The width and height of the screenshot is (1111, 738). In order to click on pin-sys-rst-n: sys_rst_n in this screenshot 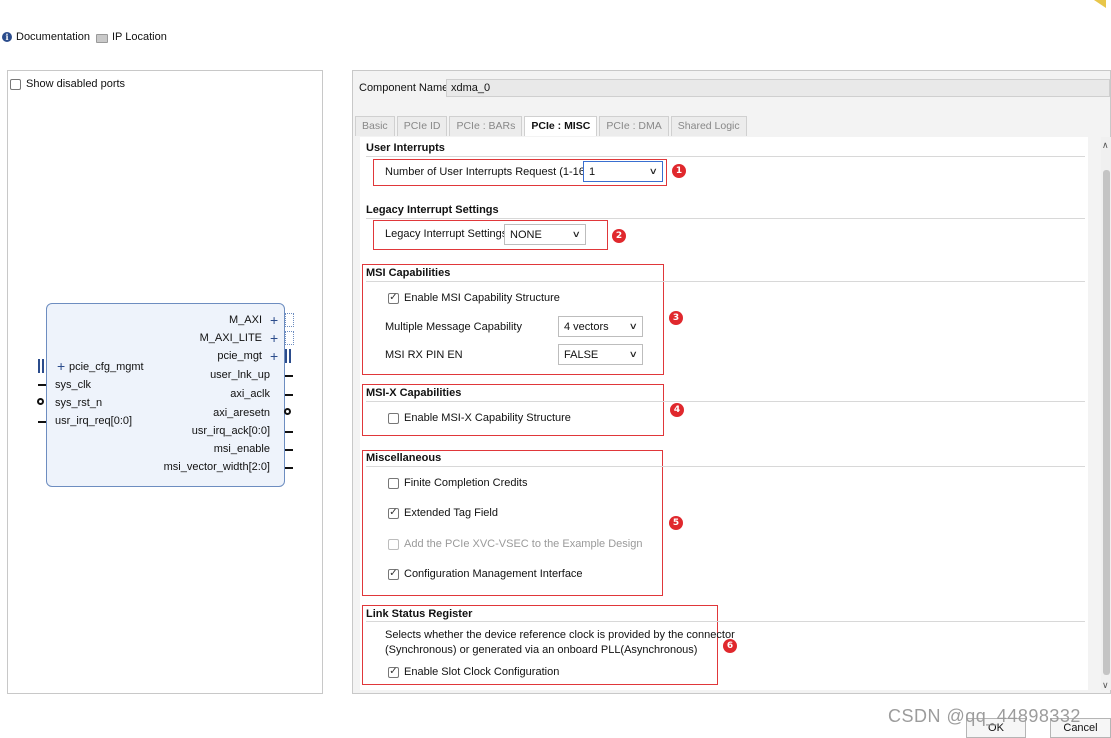, I will do `click(79, 403)`.